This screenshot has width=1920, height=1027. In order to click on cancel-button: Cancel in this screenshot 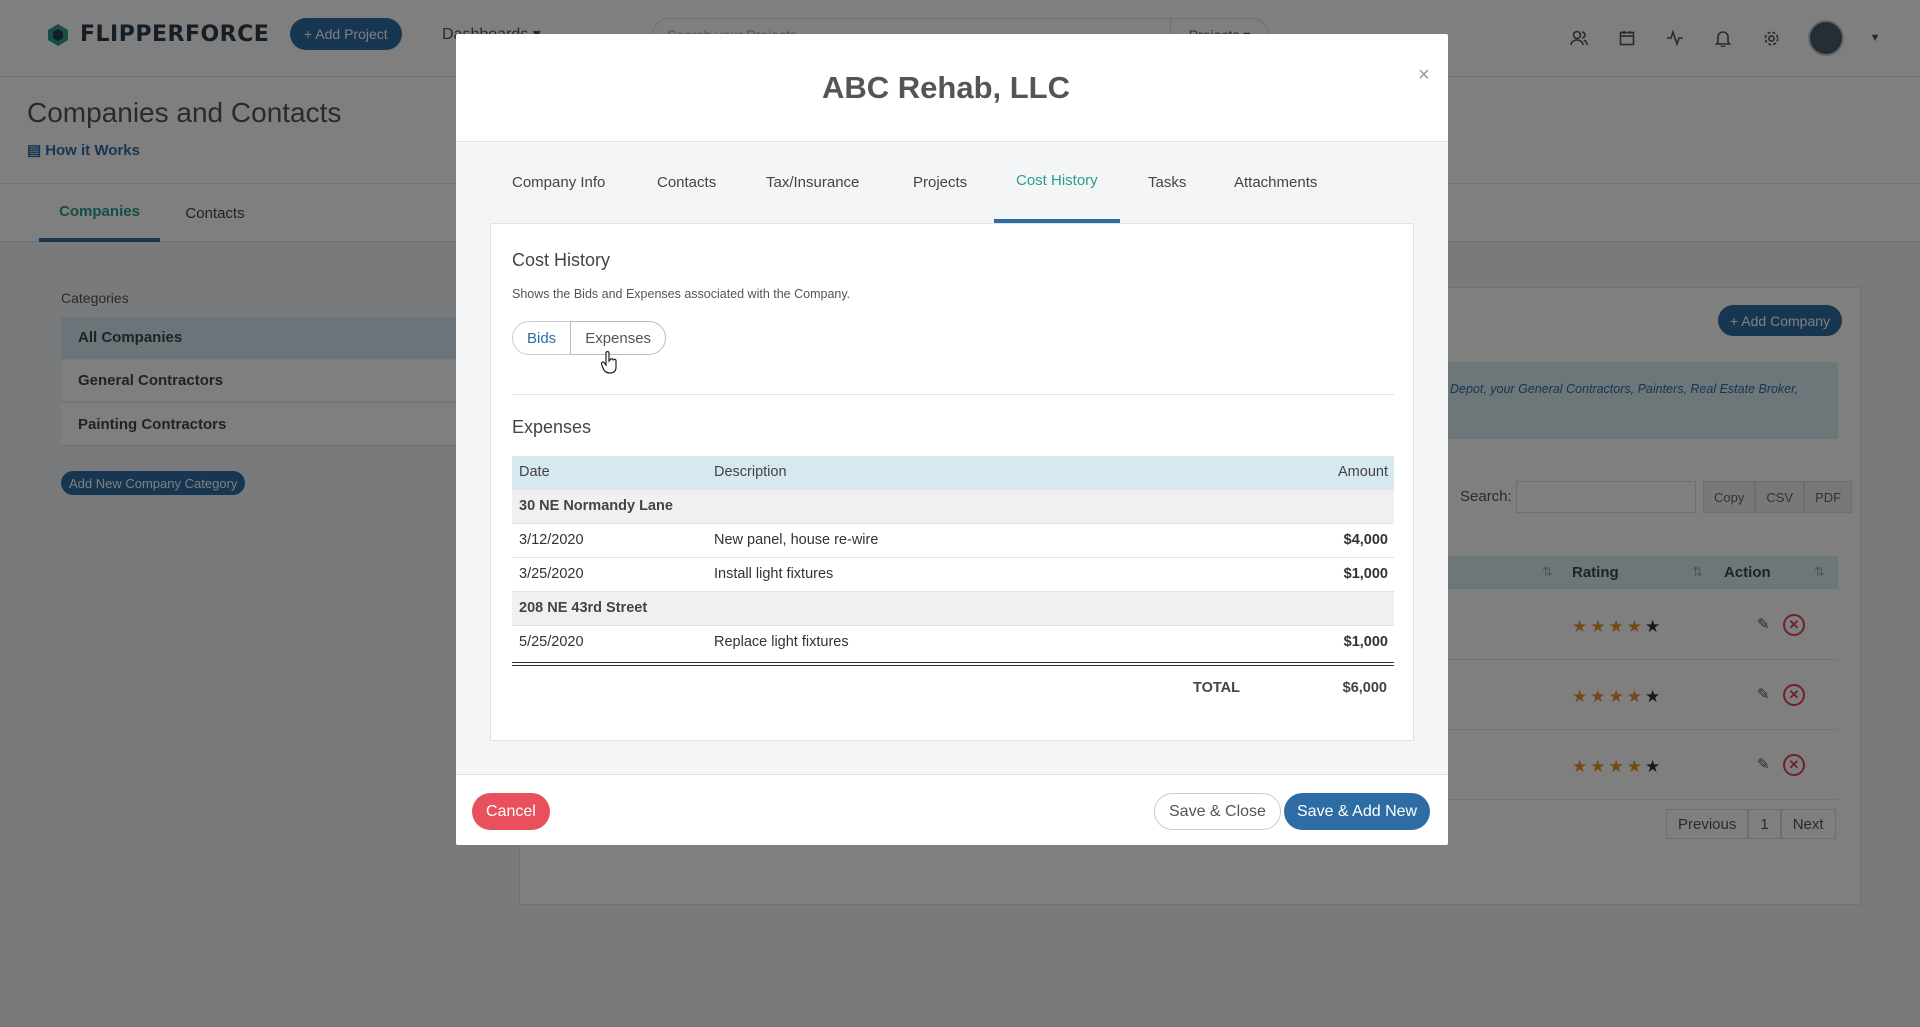, I will do `click(511, 811)`.